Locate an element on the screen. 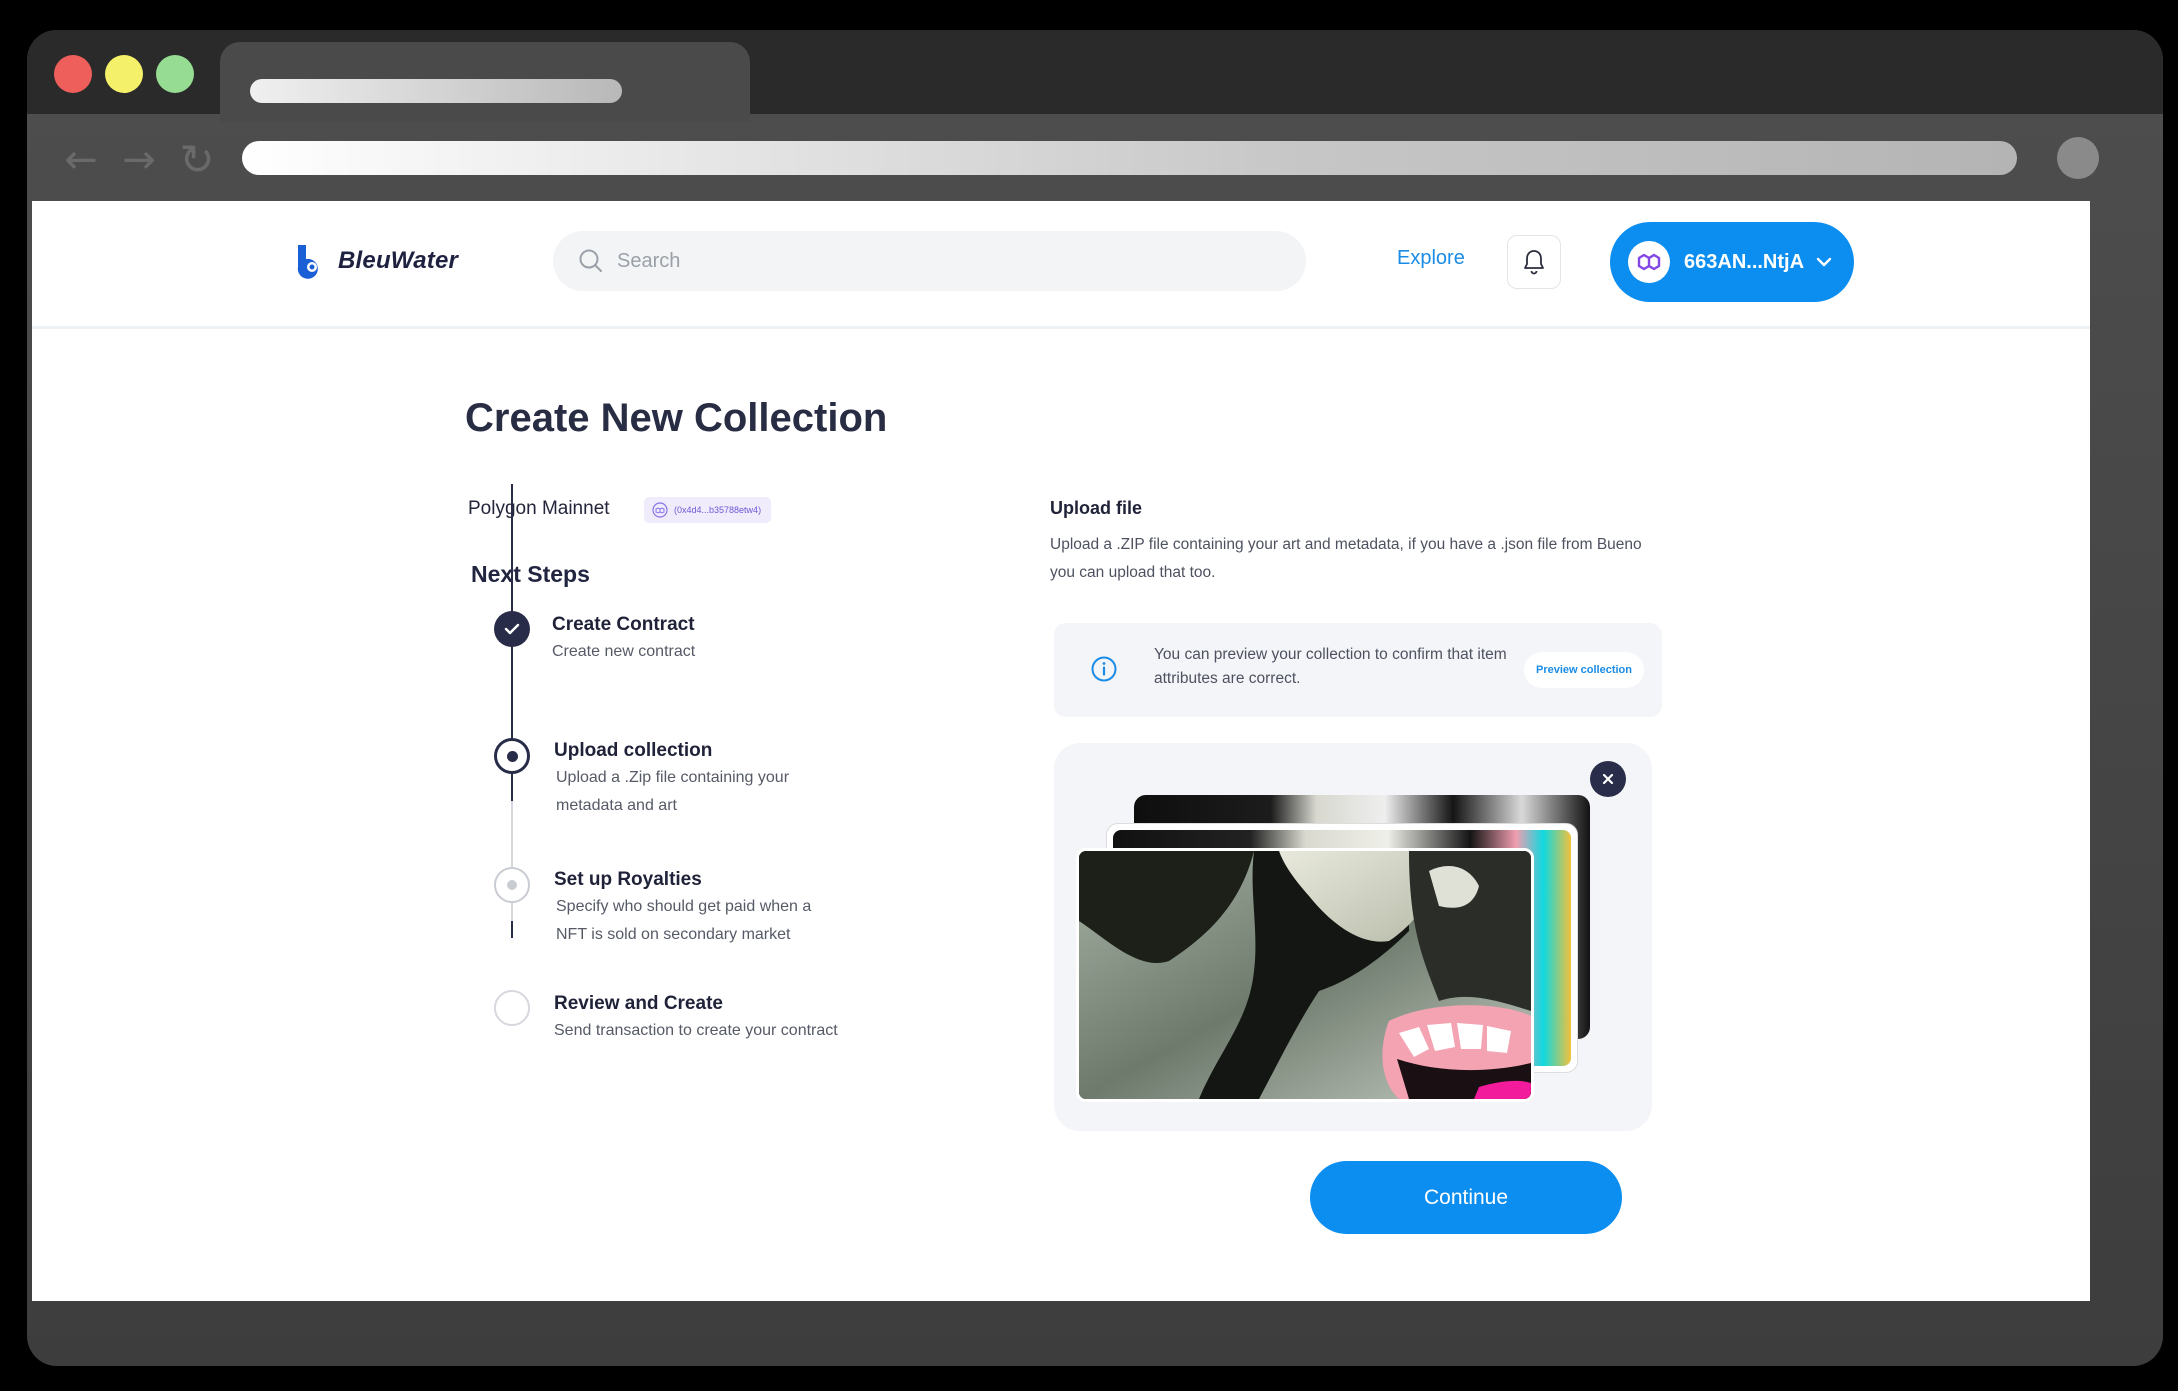  step-description: Upload a .Zip file containing your is located at coordinates (673, 777).